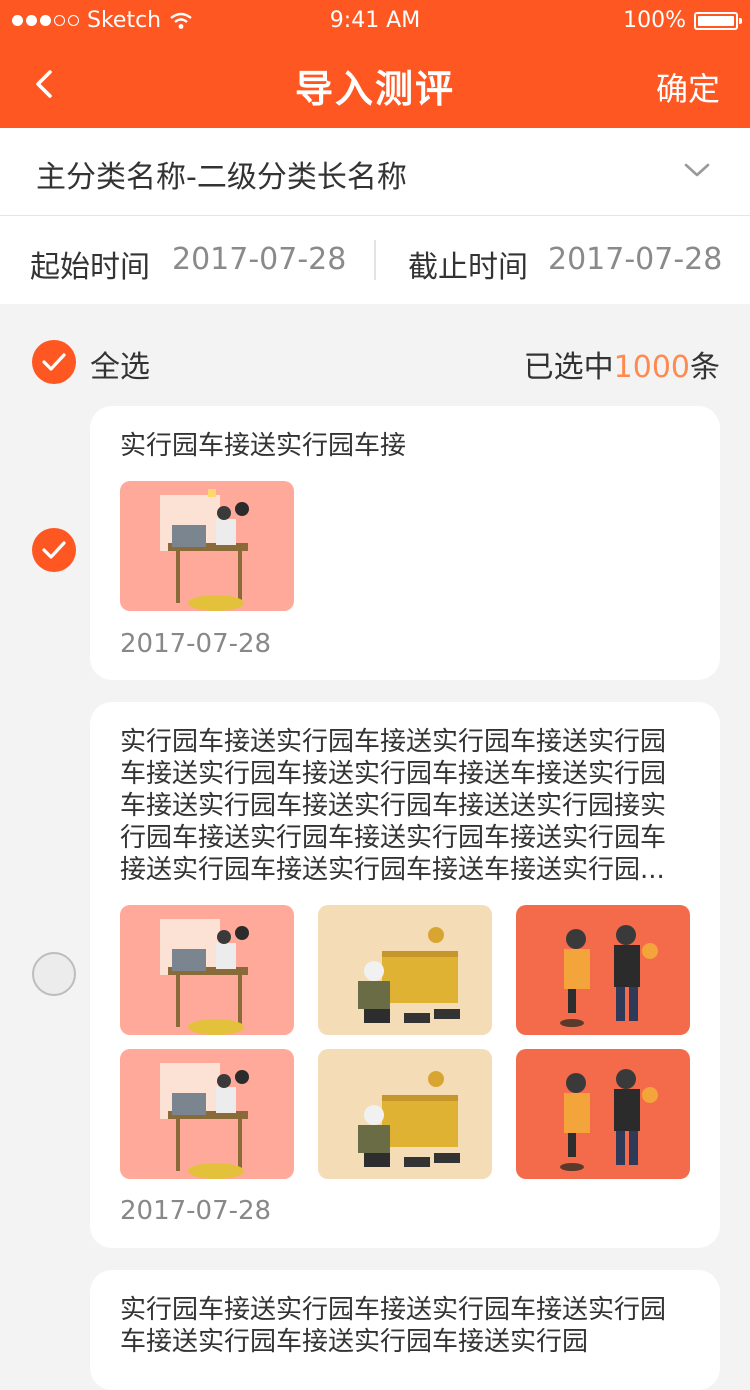 Image resolution: width=750 pixels, height=1390 pixels. I want to click on end-time-value: 2017-07-28, so click(635, 259).